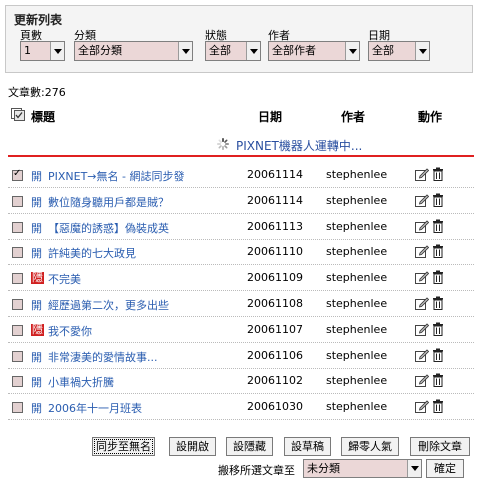  What do you see at coordinates (43, 117) in the screenshot?
I see `header-title: 標題` at bounding box center [43, 117].